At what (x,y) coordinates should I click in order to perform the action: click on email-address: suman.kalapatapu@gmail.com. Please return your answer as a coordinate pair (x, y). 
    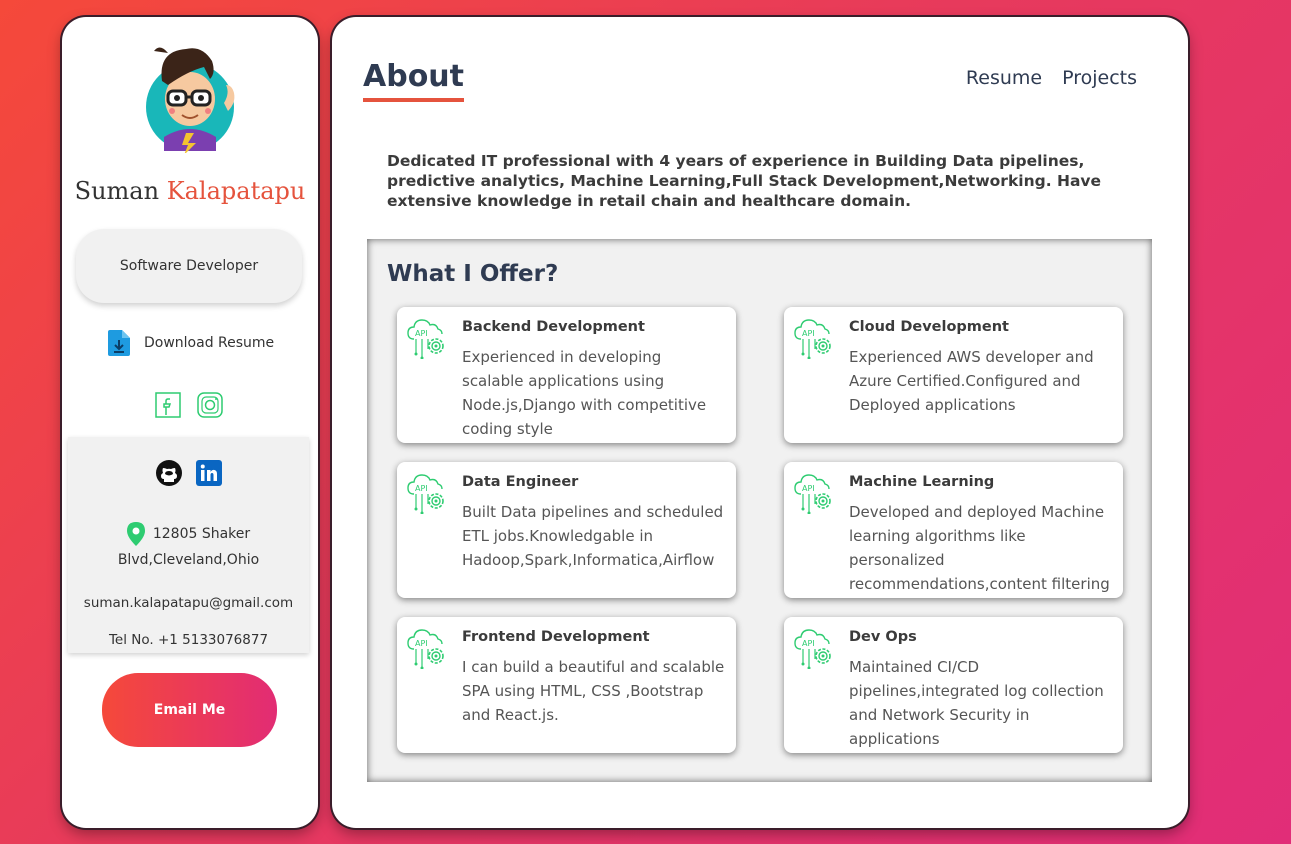
    Looking at the image, I should click on (188, 603).